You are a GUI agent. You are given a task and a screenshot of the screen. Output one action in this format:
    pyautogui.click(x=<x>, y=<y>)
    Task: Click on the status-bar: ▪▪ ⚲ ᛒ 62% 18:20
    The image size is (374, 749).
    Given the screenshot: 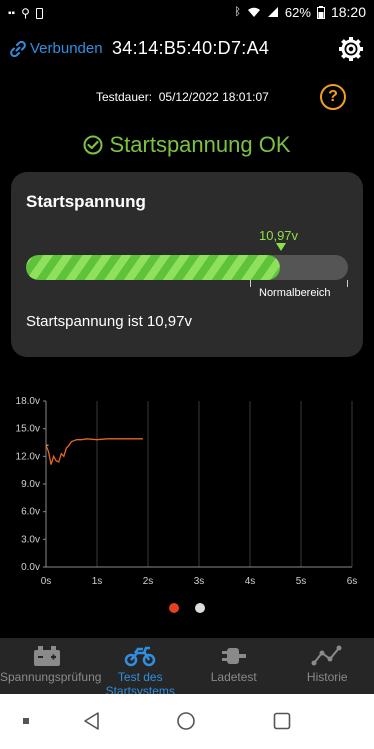 What is the action you would take?
    pyautogui.click(x=187, y=13)
    